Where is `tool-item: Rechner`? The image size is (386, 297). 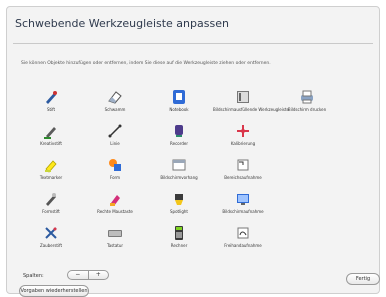 tool-item: Rechner is located at coordinates (179, 241).